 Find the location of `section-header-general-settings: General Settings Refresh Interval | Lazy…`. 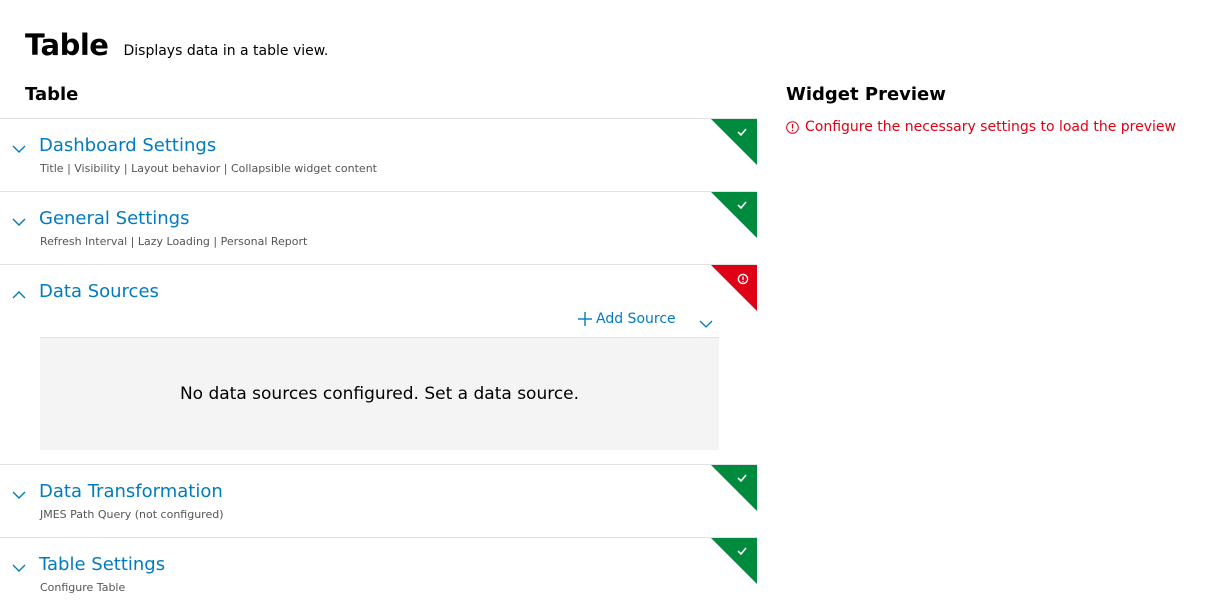

section-header-general-settings: General Settings Refresh Interval | Lazy… is located at coordinates (378, 228).